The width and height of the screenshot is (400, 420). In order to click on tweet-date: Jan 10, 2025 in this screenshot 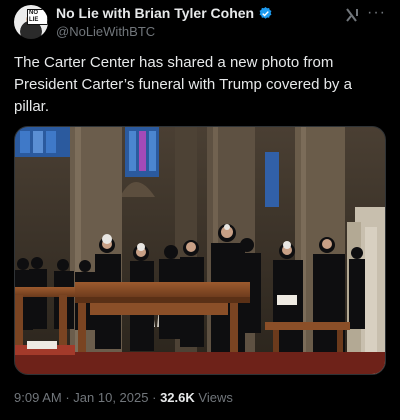, I will do `click(110, 397)`.